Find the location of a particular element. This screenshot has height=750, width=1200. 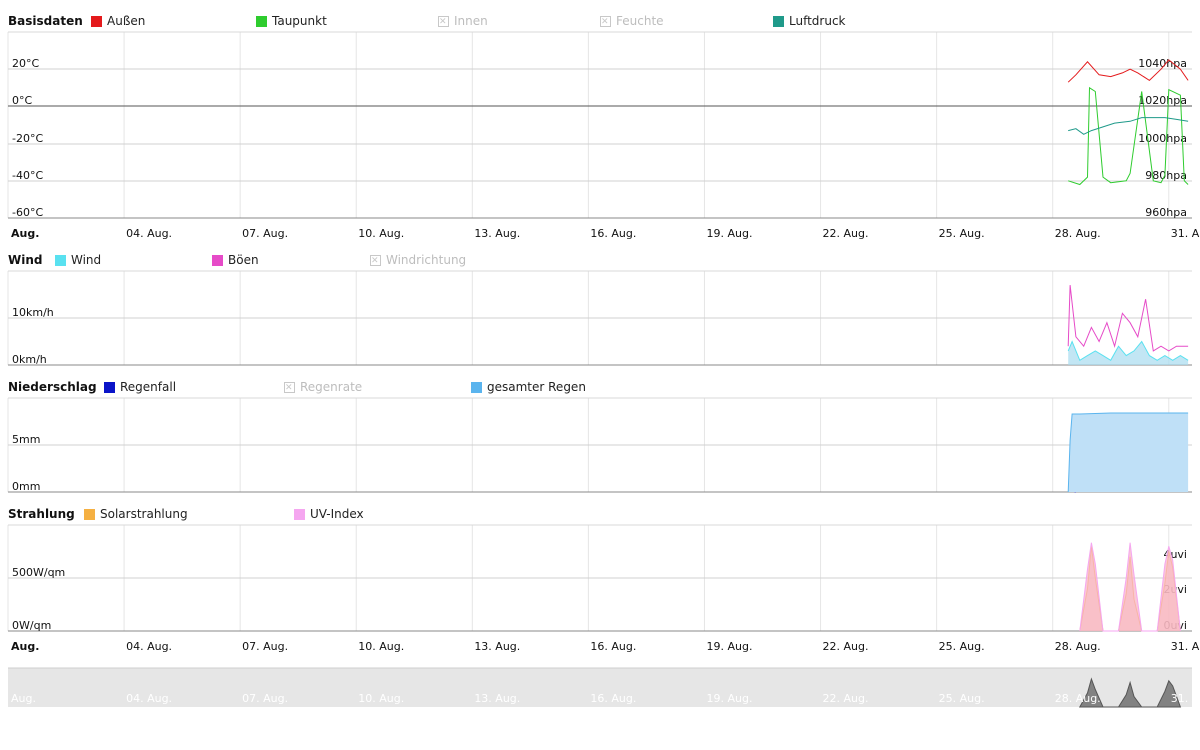

y-right-tick-label: 1020hpa is located at coordinates (1162, 100).